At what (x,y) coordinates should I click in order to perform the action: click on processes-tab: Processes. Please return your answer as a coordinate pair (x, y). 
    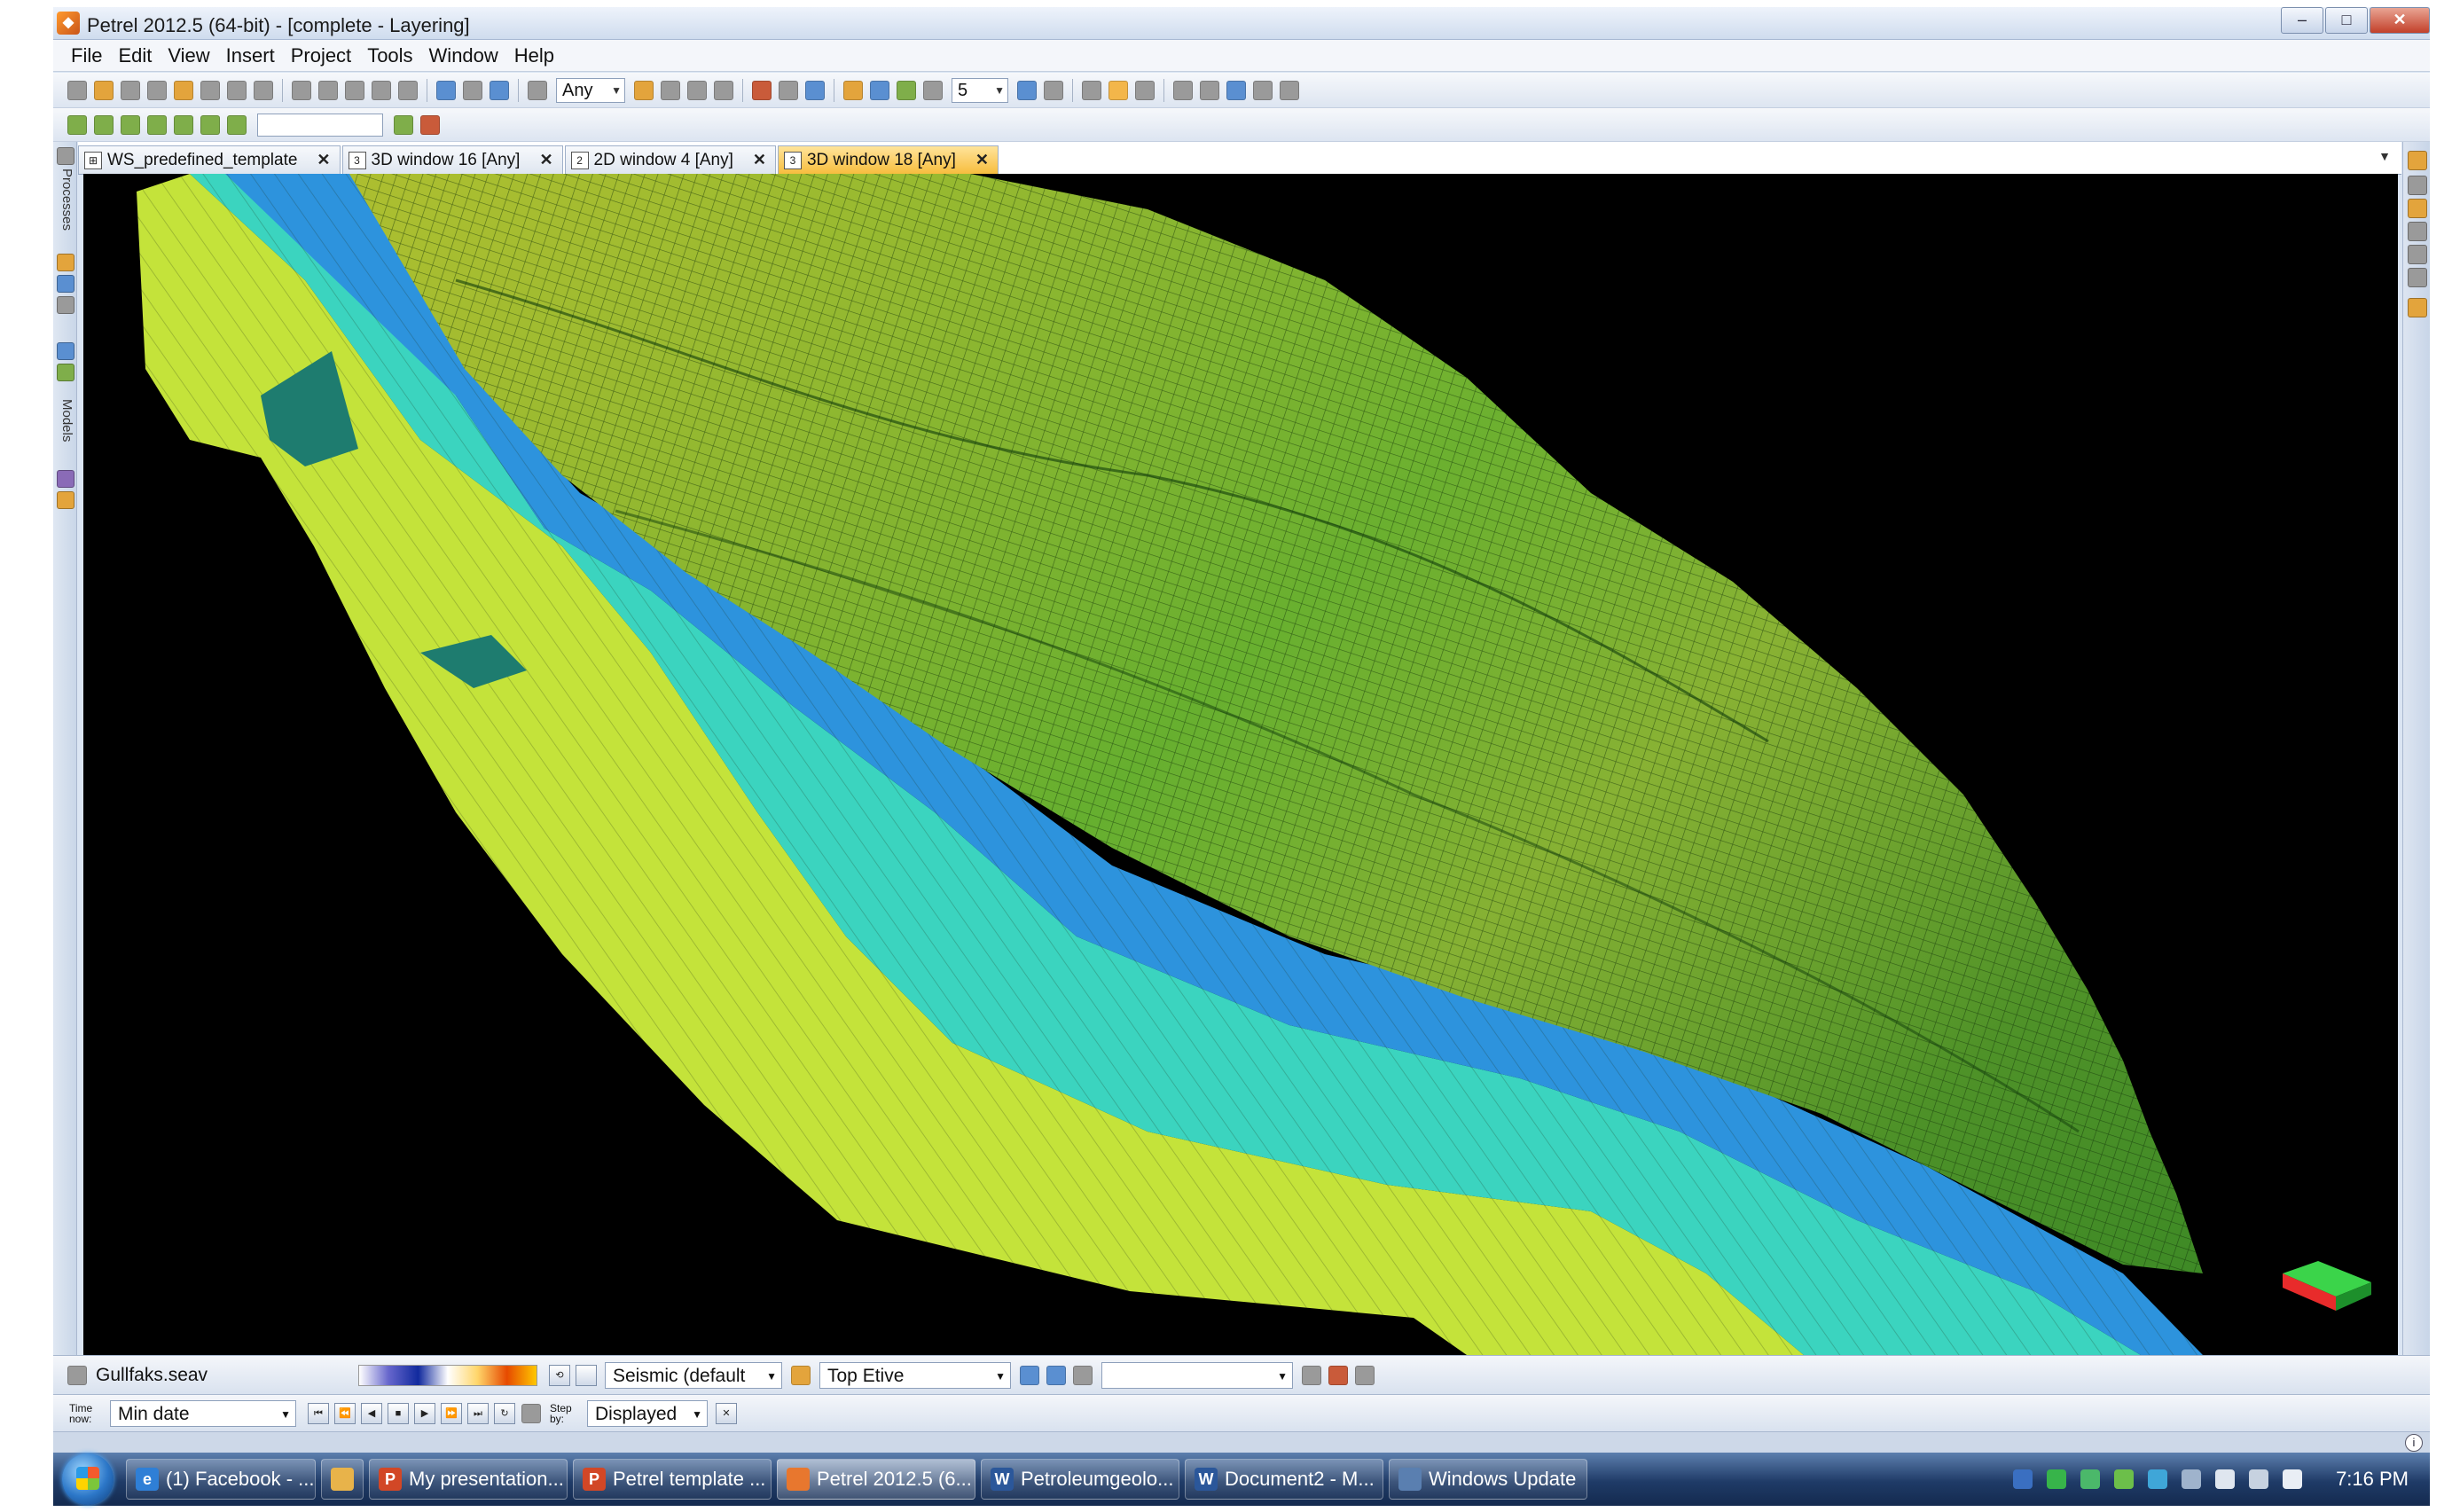
    Looking at the image, I should click on (64, 199).